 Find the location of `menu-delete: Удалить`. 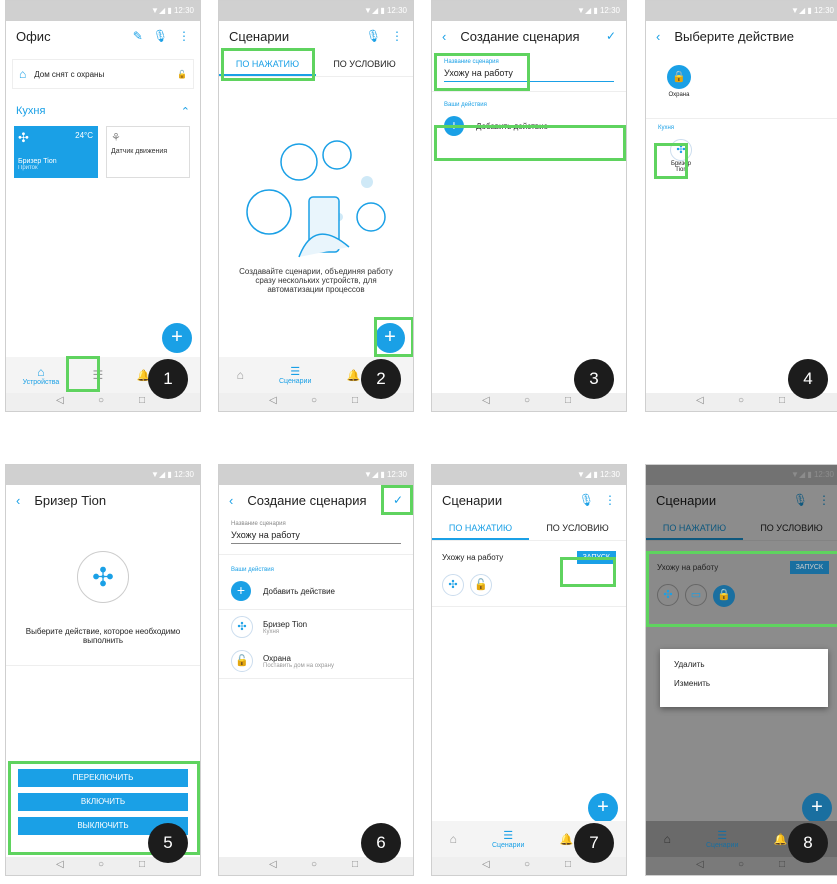

menu-delete: Удалить is located at coordinates (744, 668).